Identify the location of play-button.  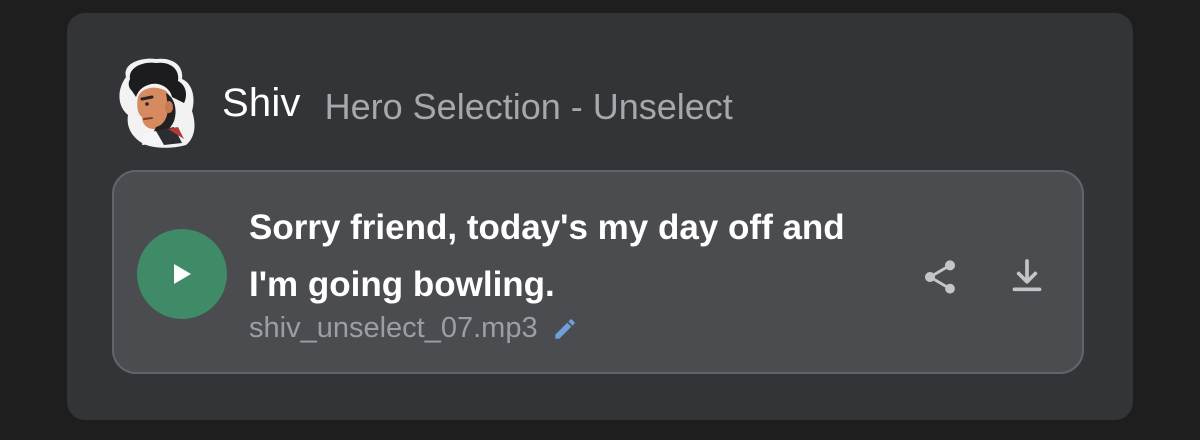
(182, 274).